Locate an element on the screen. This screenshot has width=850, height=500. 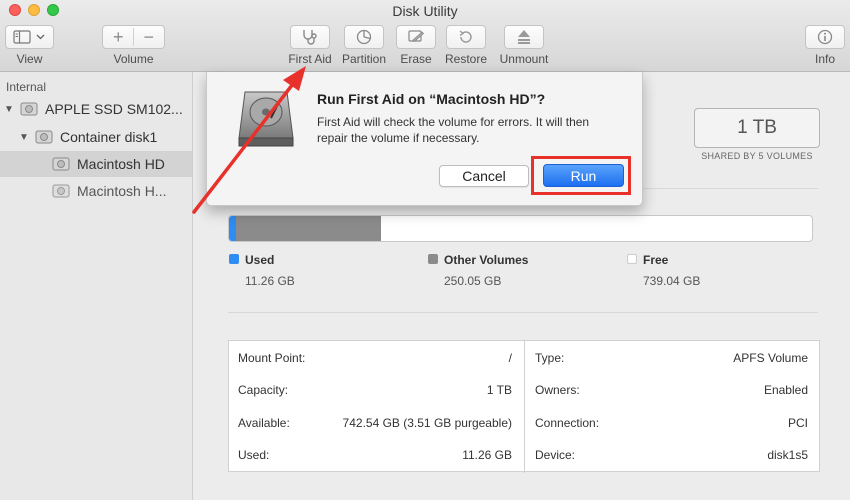
container-drive-icon is located at coordinates (44, 137).